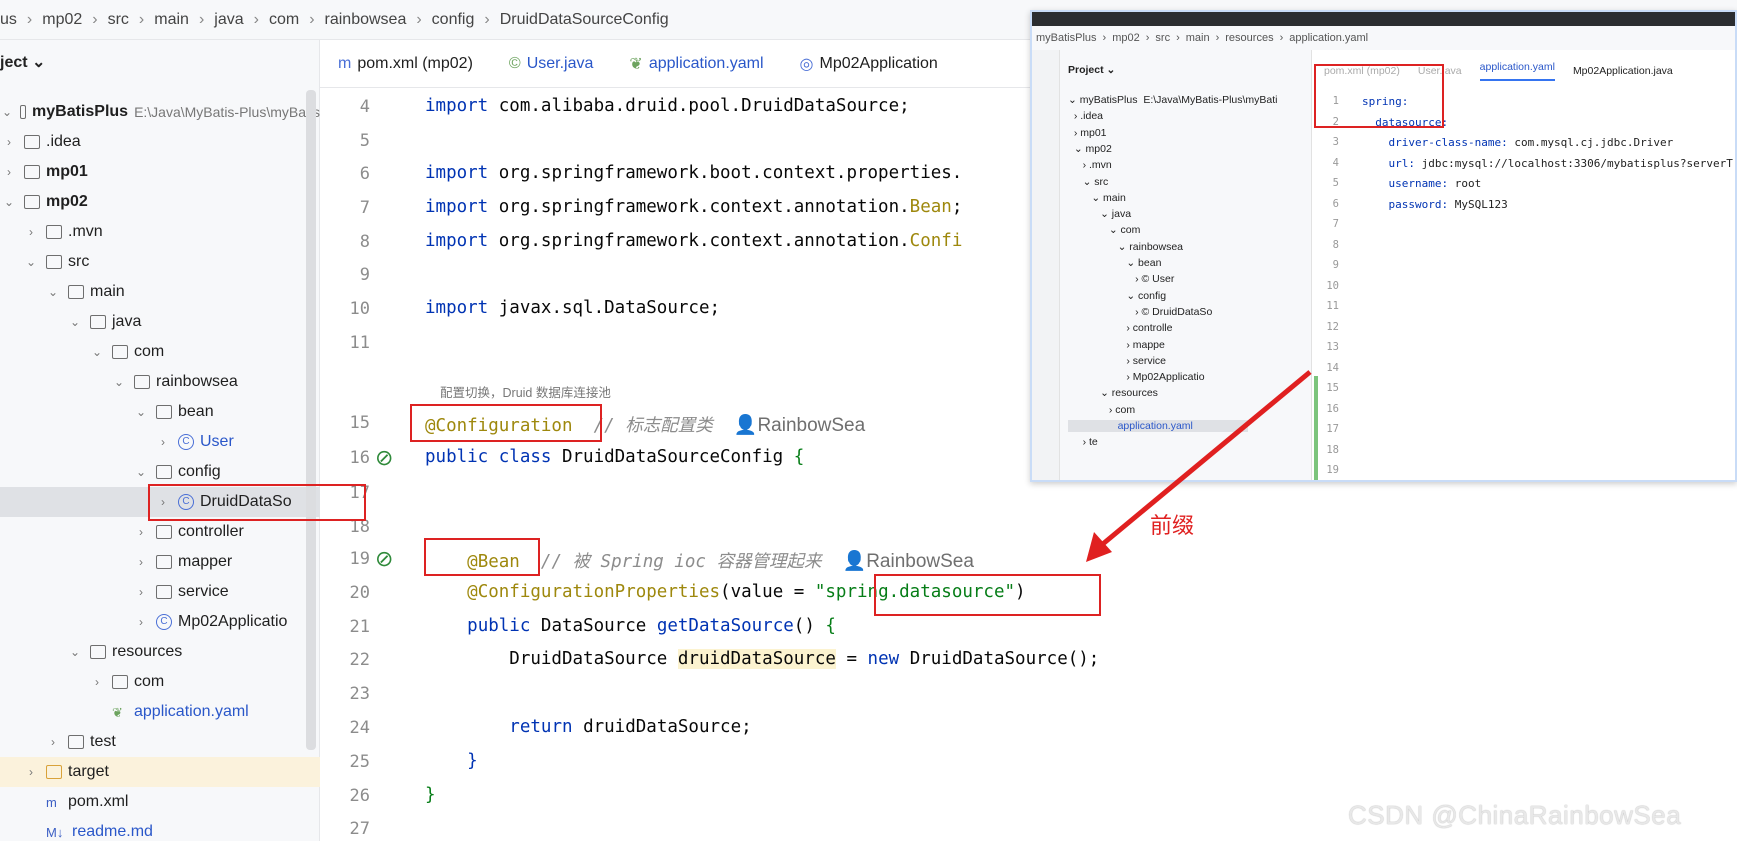  I want to click on inset-tree-item: ⌄ rainbowsea, so click(1125, 247).